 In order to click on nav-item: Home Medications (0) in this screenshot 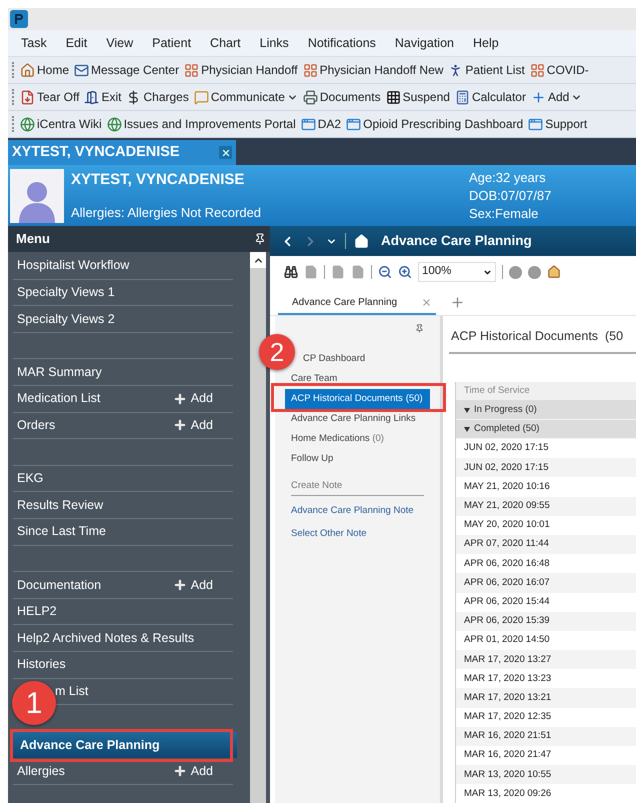, I will do `click(337, 439)`.